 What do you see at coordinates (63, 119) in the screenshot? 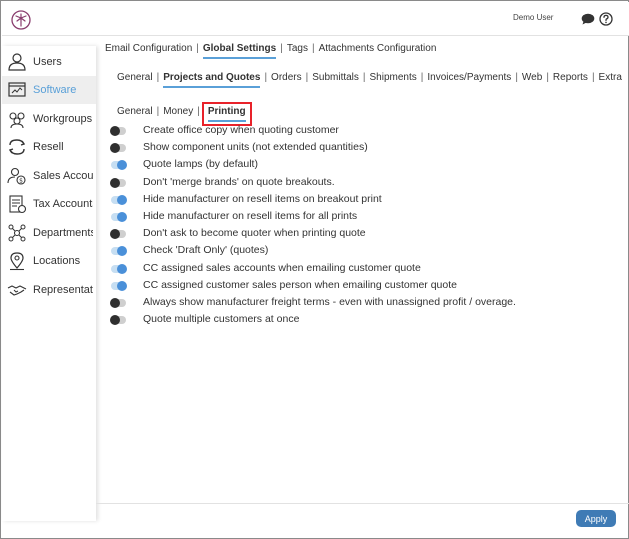
I see `sidebar-item-label: Workgroups` at bounding box center [63, 119].